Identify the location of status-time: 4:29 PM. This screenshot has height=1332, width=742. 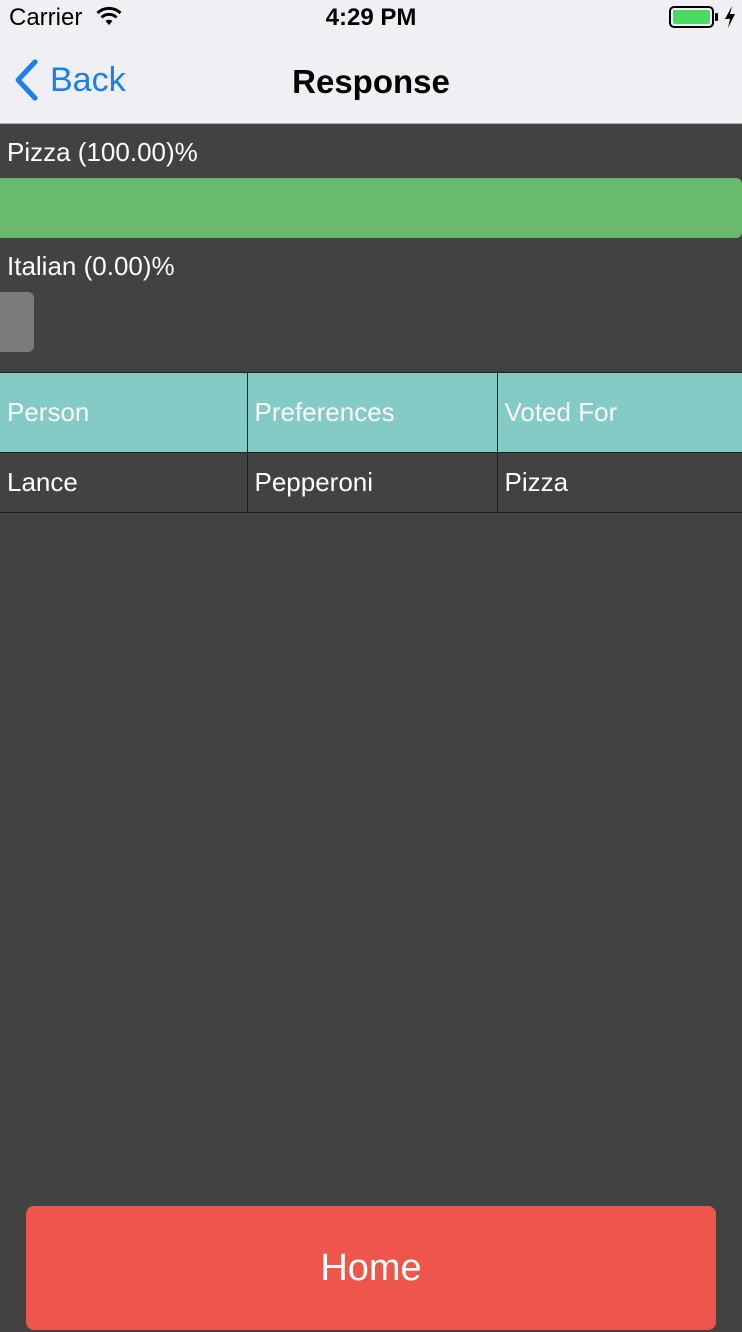
(371, 17).